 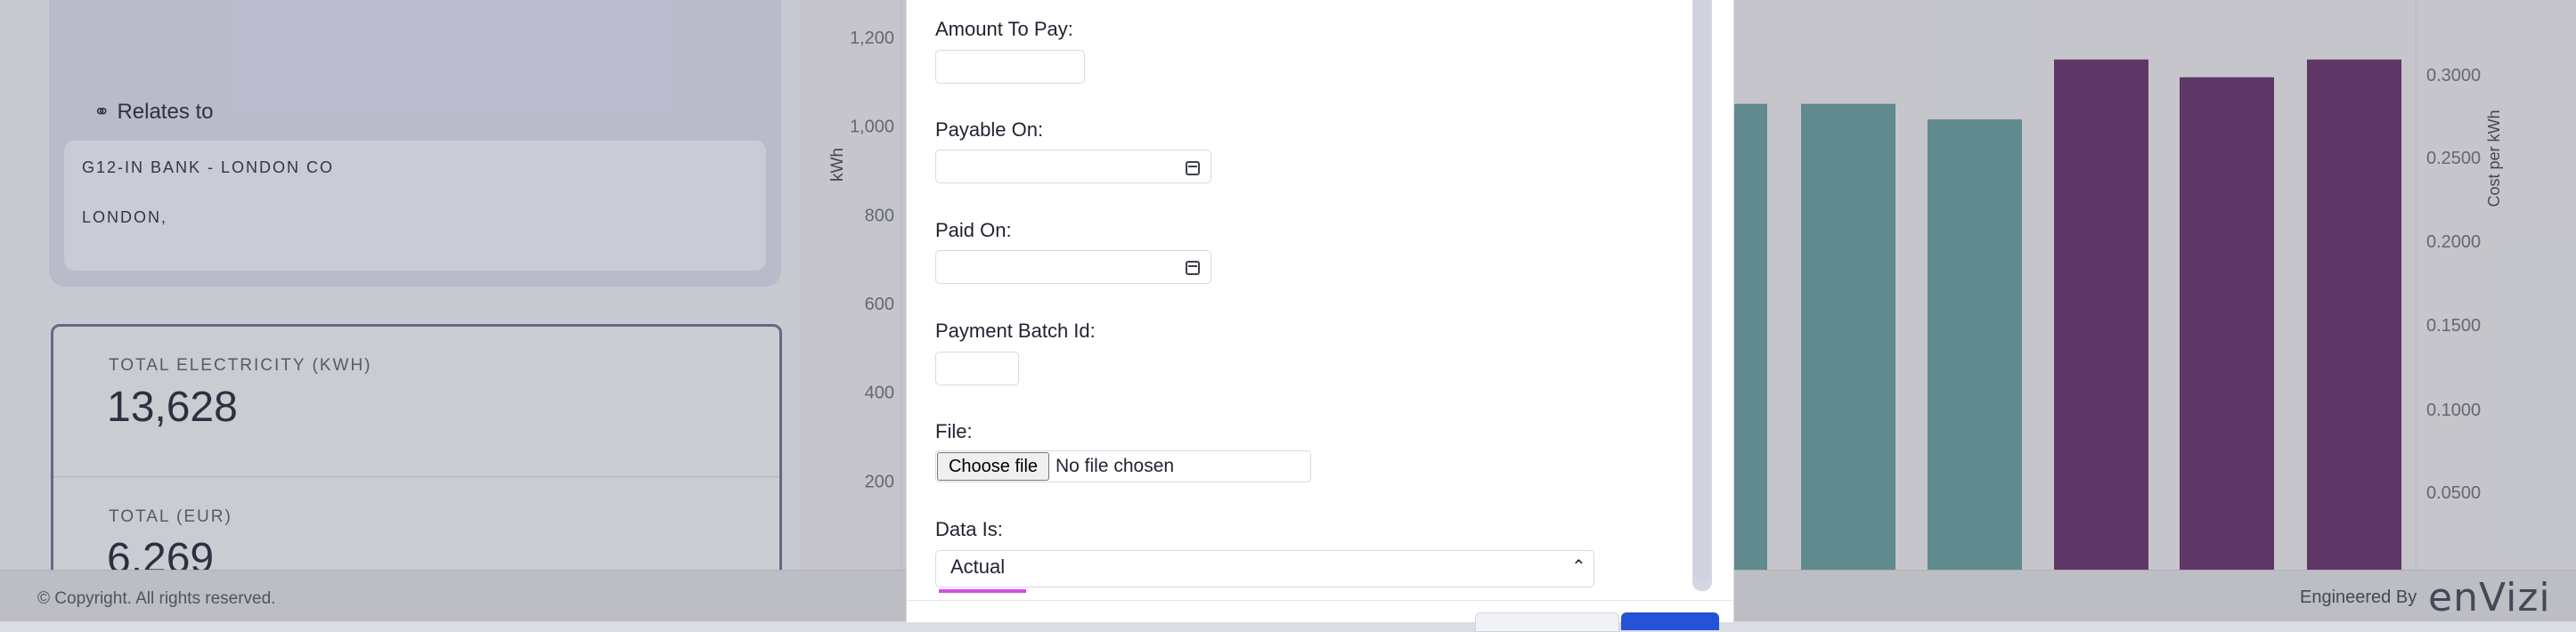 What do you see at coordinates (982, 591) in the screenshot?
I see `focus-underline` at bounding box center [982, 591].